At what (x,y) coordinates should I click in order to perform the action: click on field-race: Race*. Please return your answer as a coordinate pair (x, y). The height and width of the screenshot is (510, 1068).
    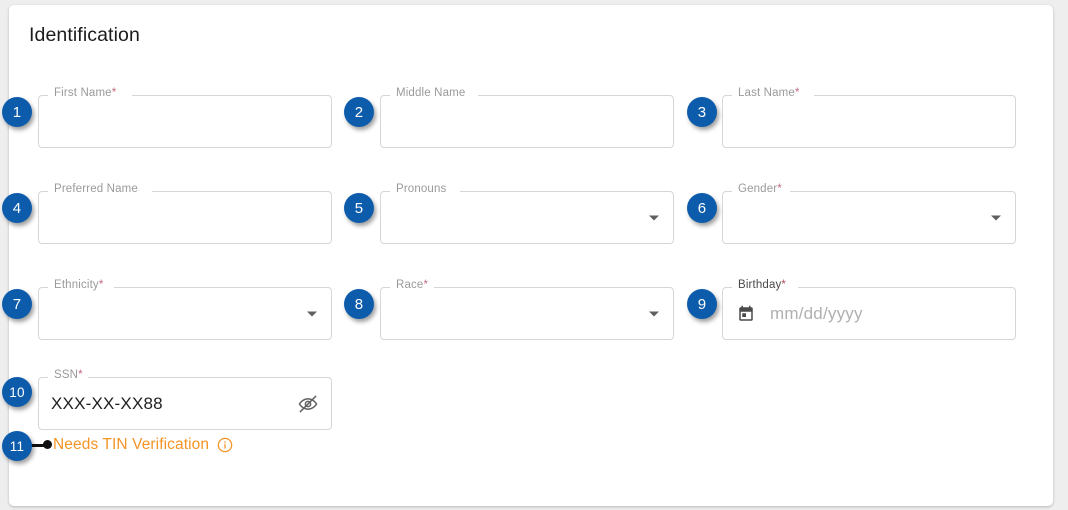
    Looking at the image, I should click on (527, 309).